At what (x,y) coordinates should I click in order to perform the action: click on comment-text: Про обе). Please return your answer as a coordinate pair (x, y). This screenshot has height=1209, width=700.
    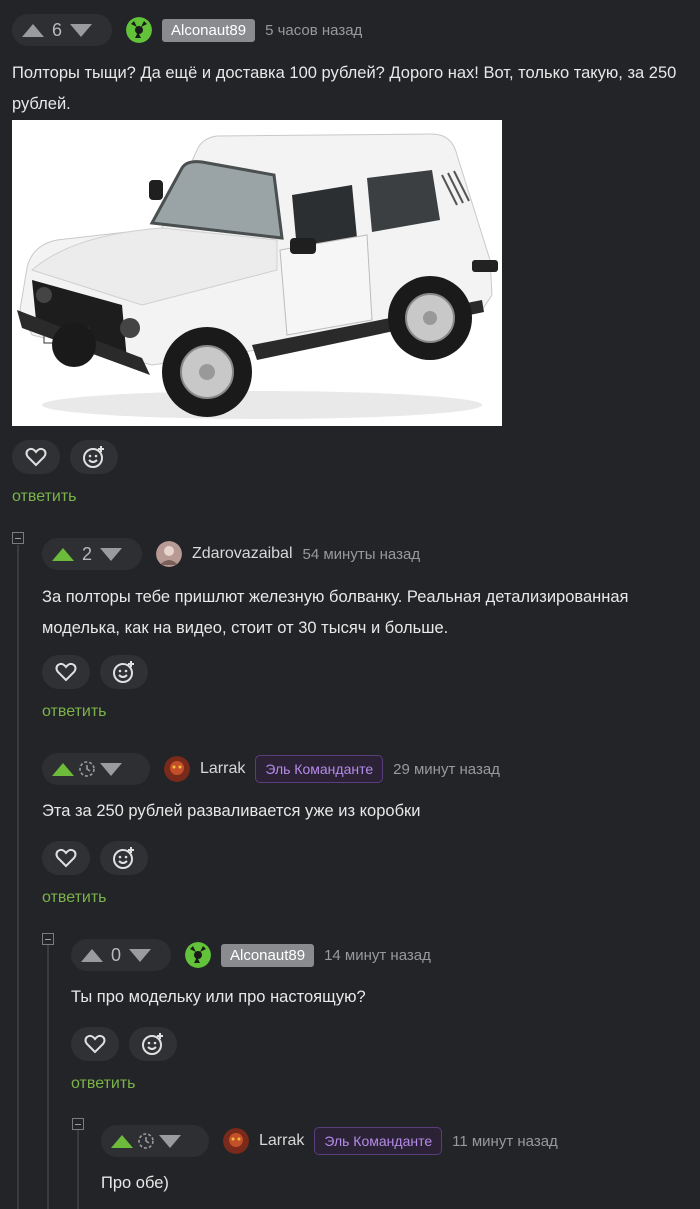
    Looking at the image, I should click on (135, 1183).